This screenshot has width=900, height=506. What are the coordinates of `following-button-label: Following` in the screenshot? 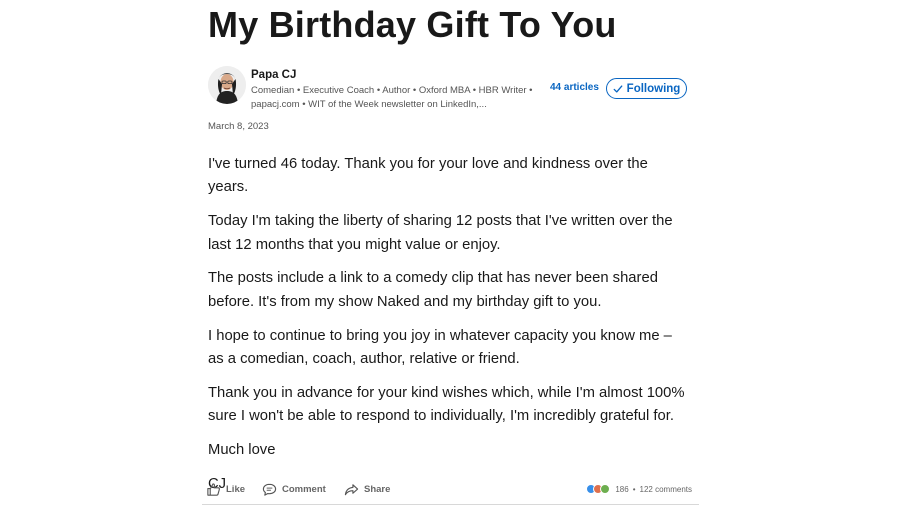 It's located at (653, 88).